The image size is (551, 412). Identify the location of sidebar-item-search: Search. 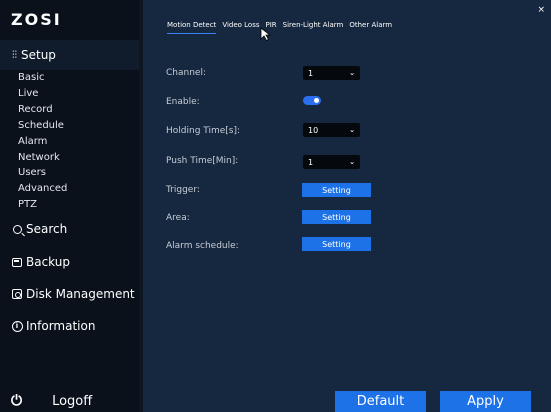
(39, 229).